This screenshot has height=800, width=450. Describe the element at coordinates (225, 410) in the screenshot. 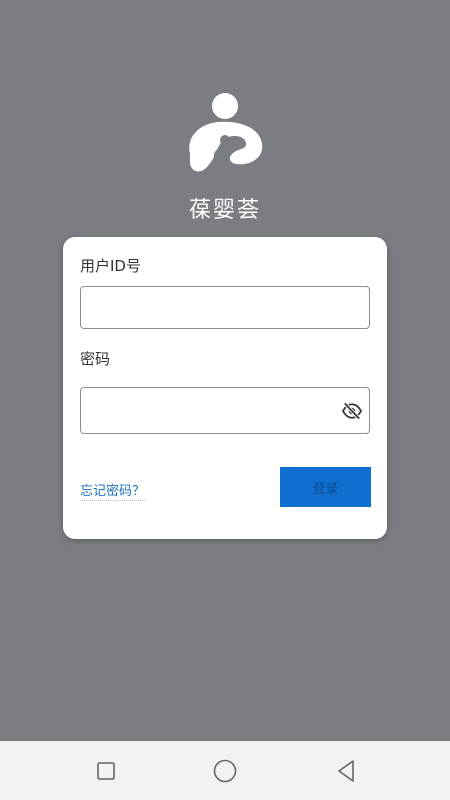

I see `password-input` at that location.